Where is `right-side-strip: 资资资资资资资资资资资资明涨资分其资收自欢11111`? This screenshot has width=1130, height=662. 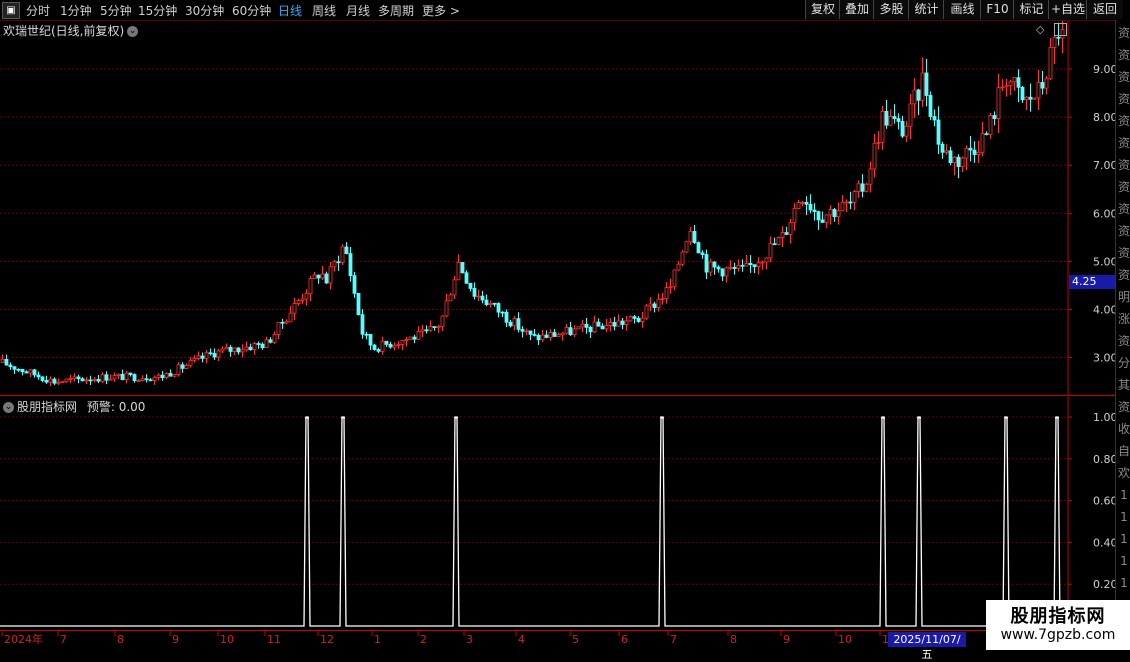 right-side-strip: 资资资资资资资资资资资资明涨资分其资收自欢11111 is located at coordinates (1122, 325).